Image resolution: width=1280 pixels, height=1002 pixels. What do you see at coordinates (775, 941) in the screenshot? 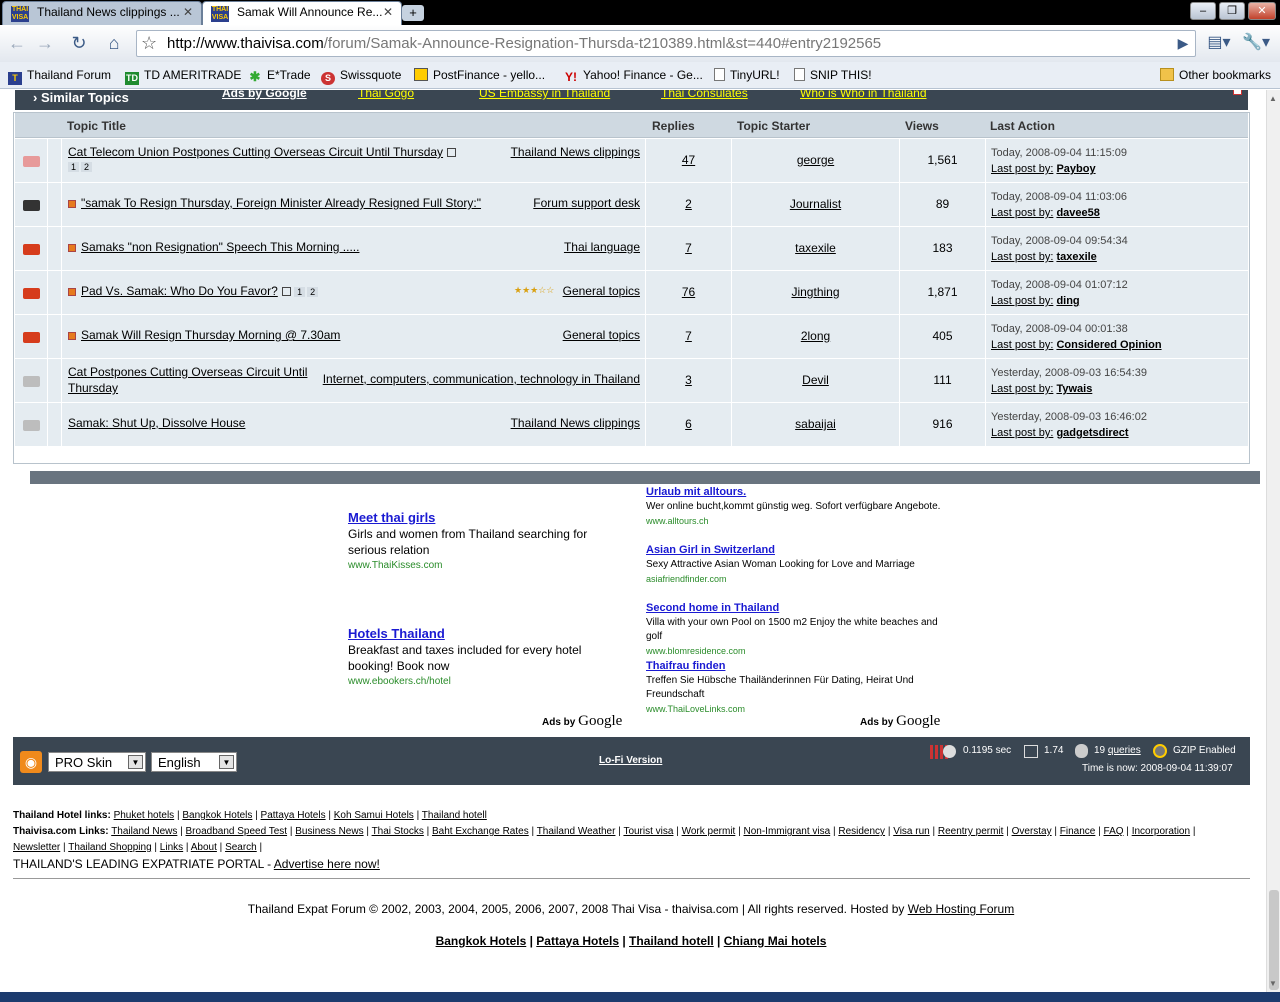
I see `bottom-link: Chiang Mai hotels` at bounding box center [775, 941].